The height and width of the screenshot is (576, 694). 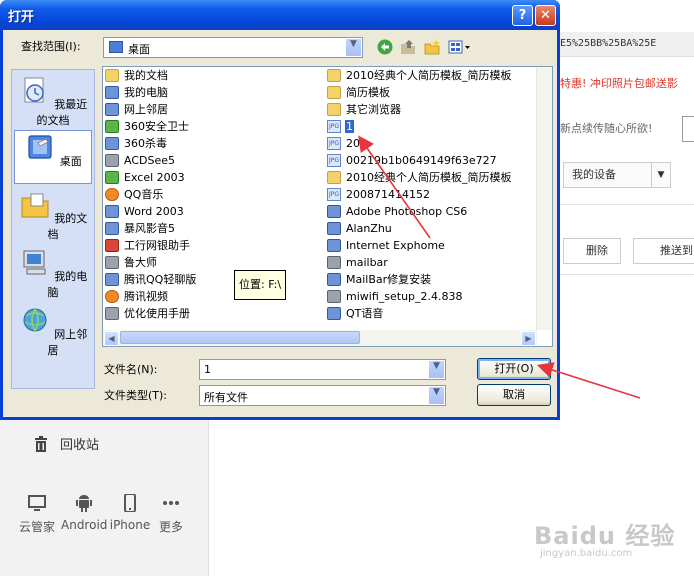 I want to click on file-item: 我的电脑, so click(x=150, y=92).